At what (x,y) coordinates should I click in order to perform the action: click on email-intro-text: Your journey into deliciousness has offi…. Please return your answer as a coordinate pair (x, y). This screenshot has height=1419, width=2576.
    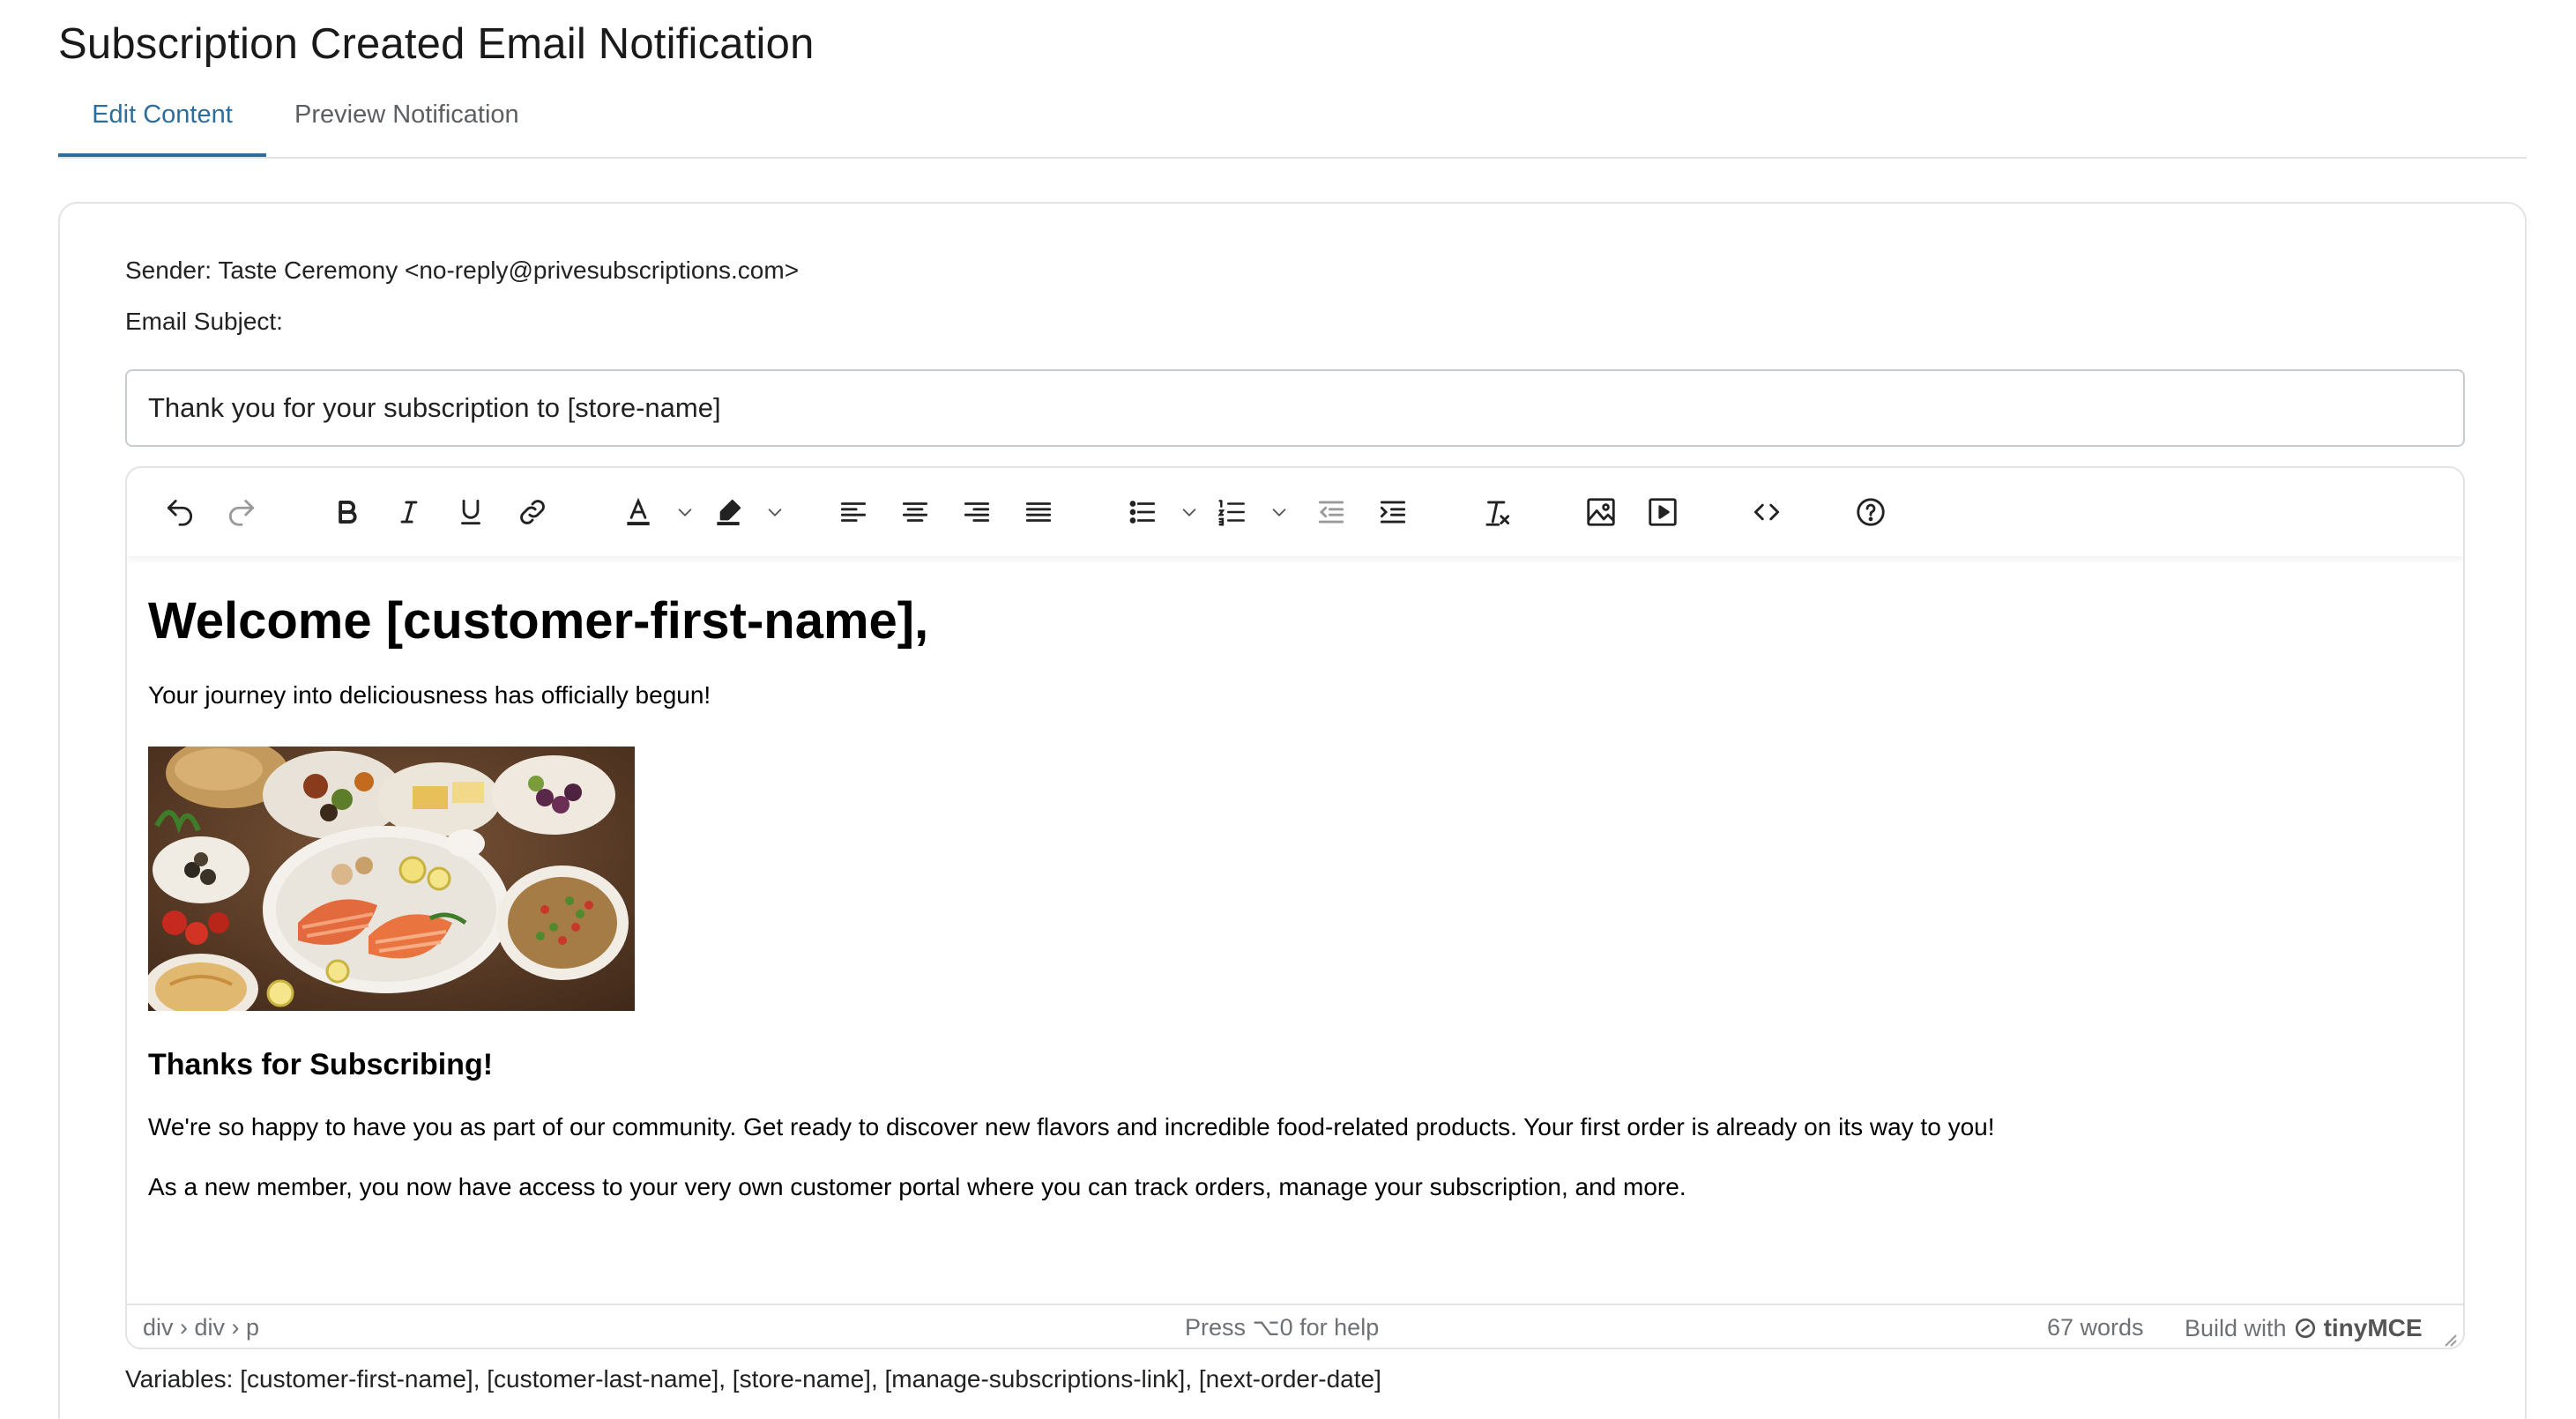
    Looking at the image, I should click on (430, 695).